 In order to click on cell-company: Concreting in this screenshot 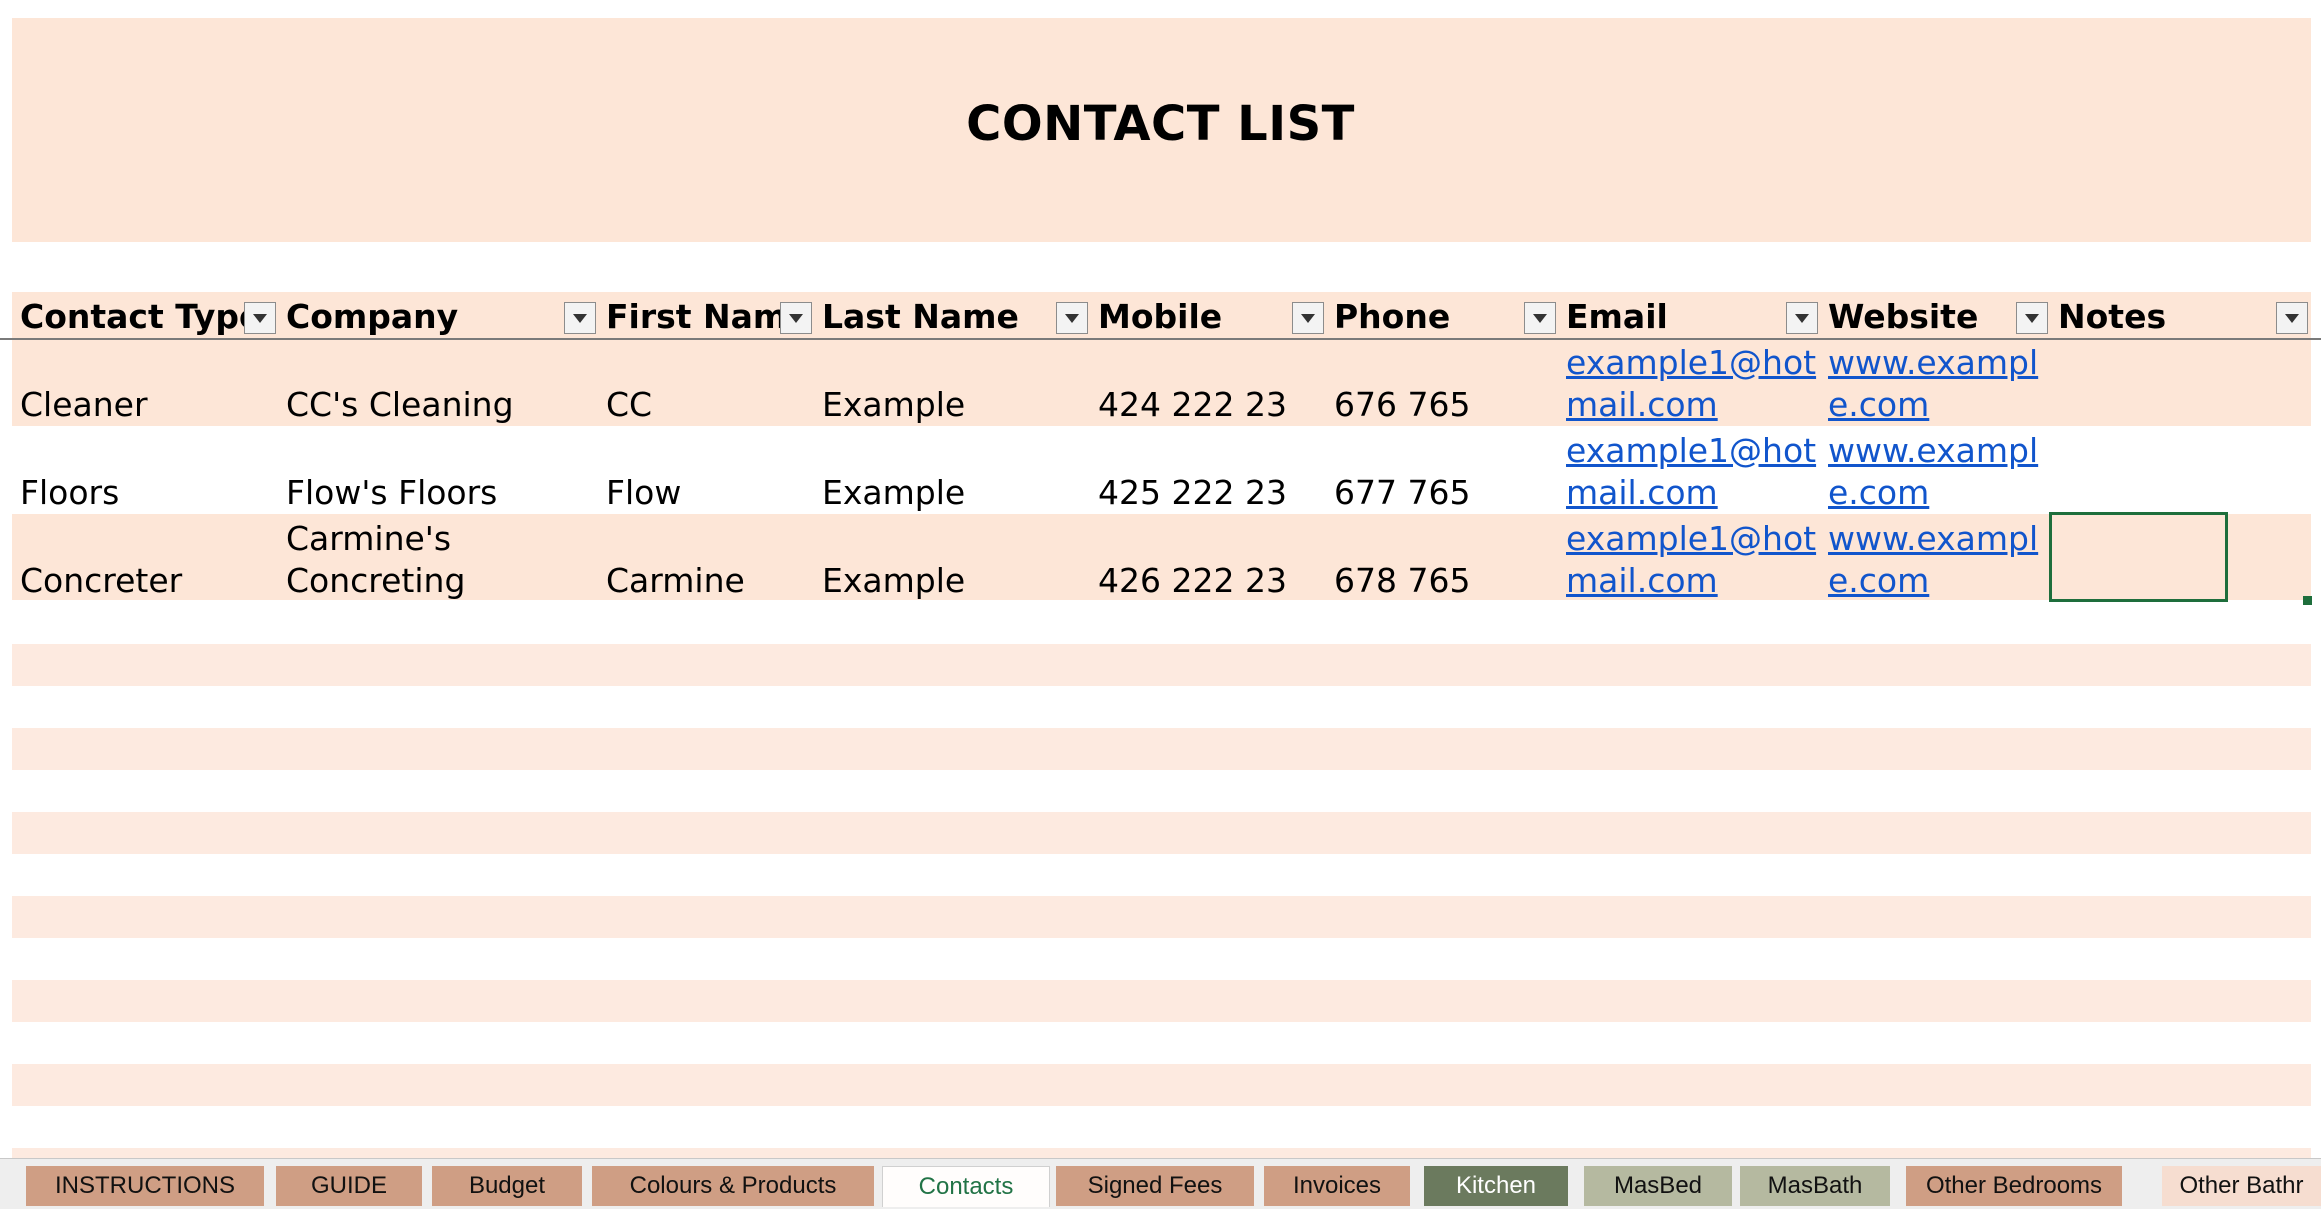, I will do `click(375, 581)`.